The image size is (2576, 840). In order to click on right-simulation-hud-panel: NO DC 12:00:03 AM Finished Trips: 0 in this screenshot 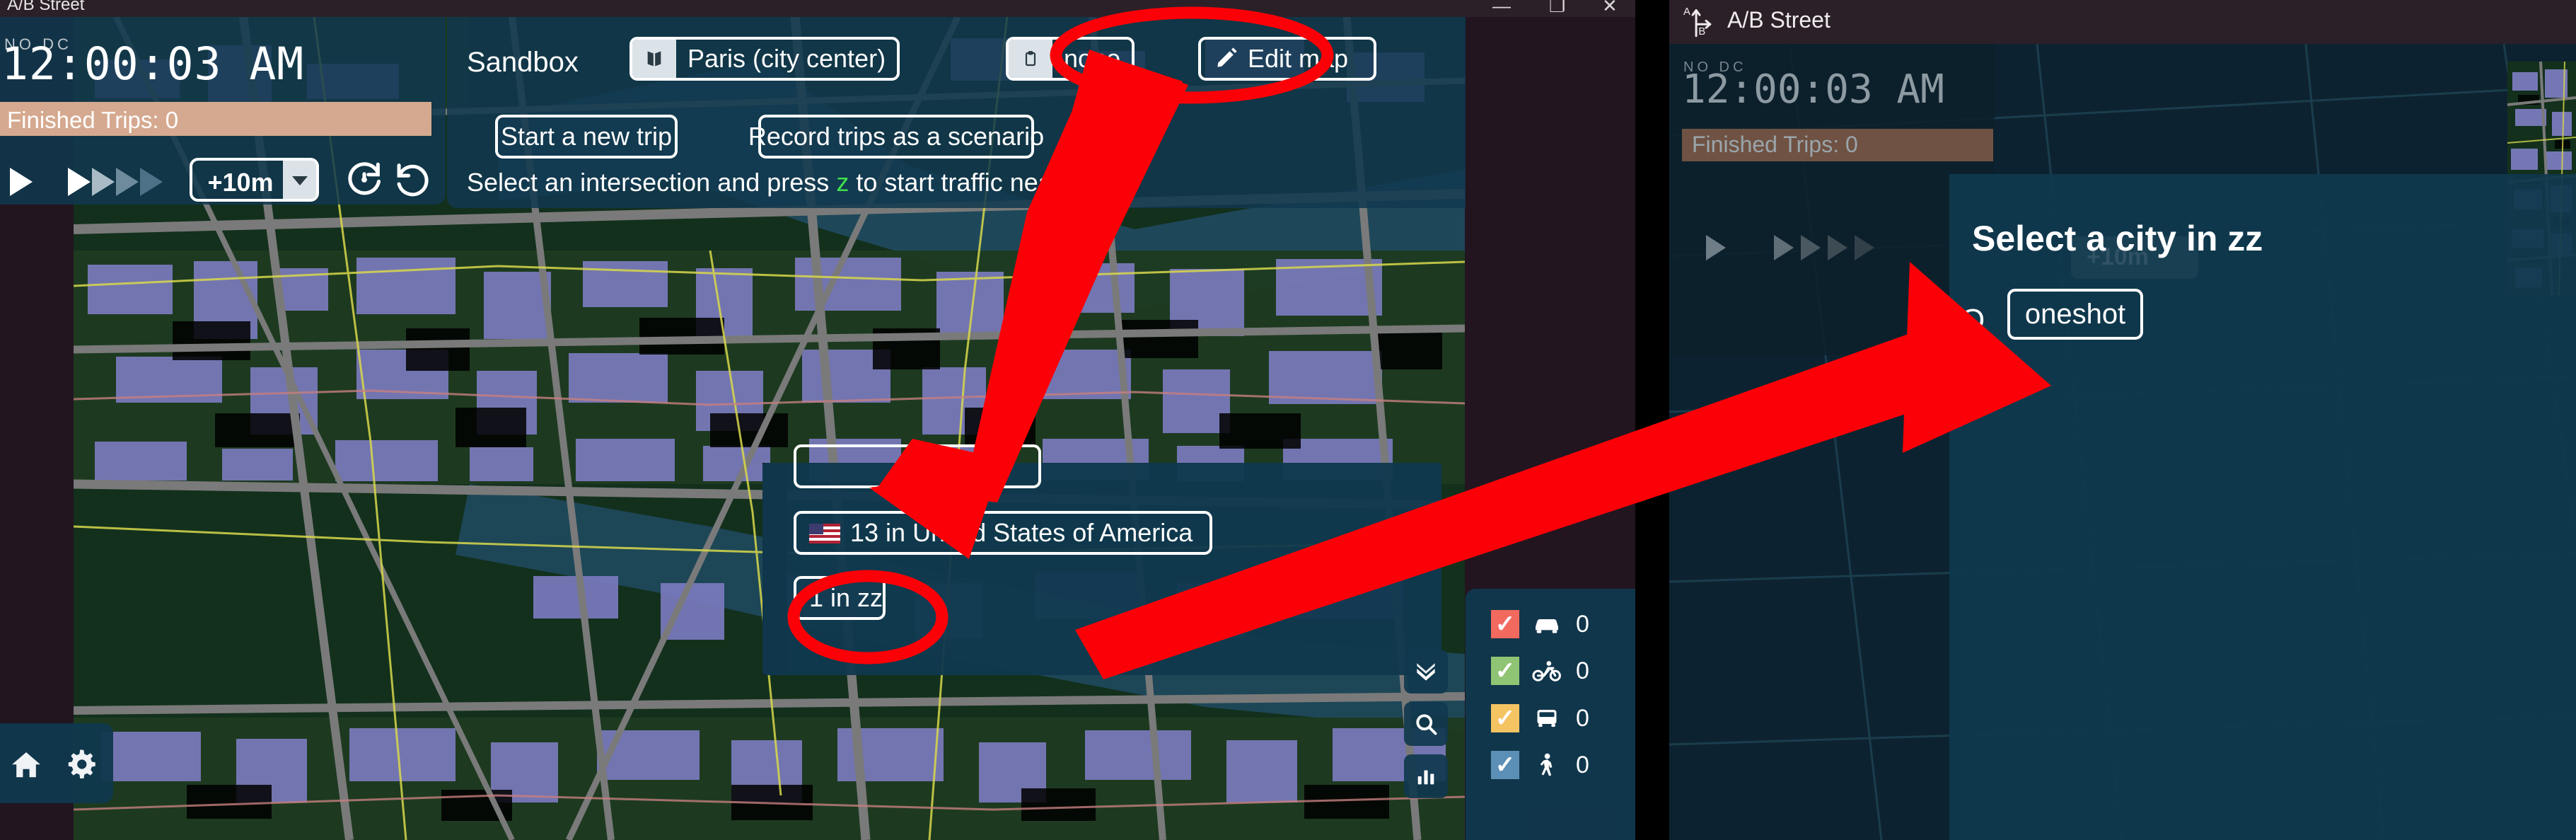, I will do `click(1832, 200)`.